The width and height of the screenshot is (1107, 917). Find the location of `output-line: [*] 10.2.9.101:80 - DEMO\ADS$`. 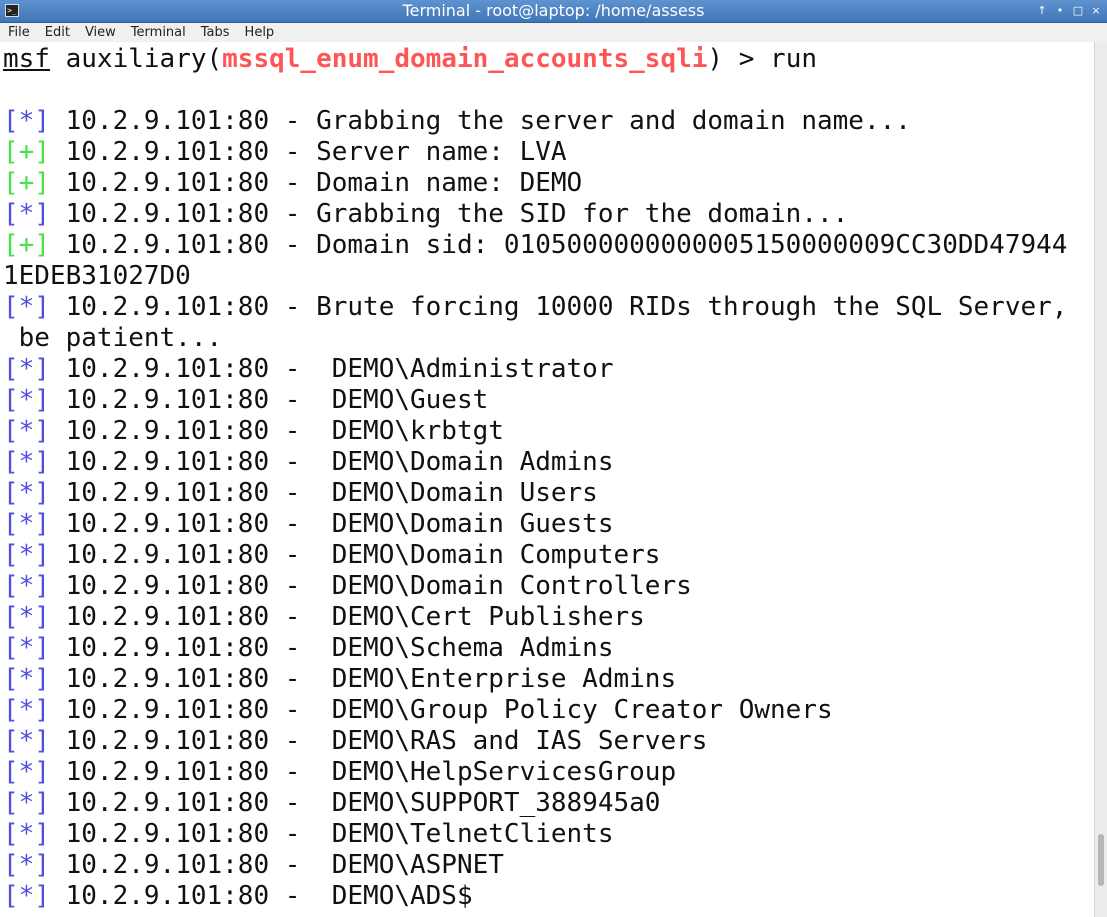

output-line: [*] 10.2.9.101:80 - DEMO\ADS$ is located at coordinates (238, 896).